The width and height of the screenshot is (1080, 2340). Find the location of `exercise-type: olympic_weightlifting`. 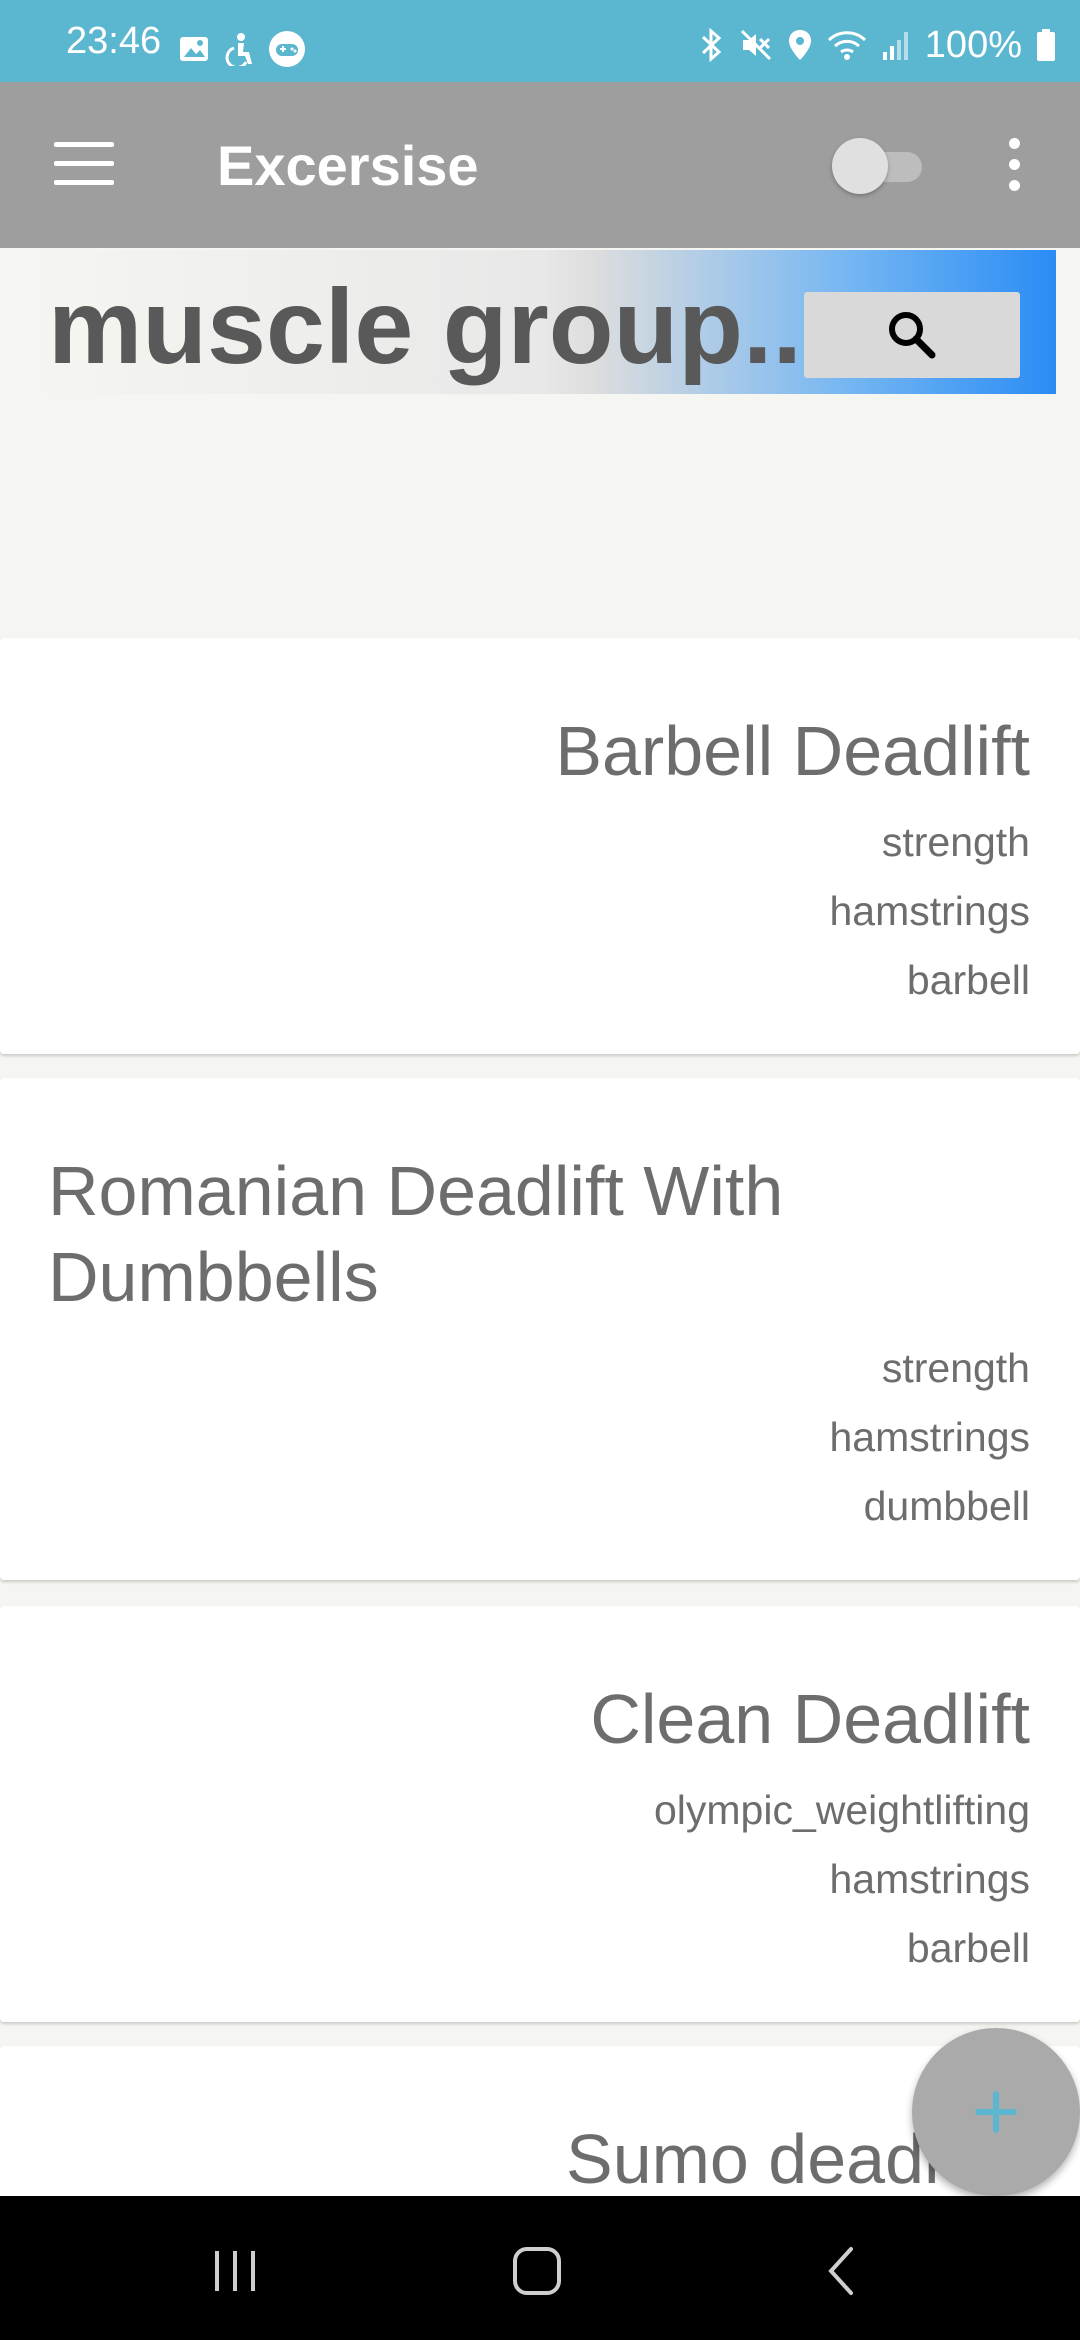

exercise-type: olympic_weightlifting is located at coordinates (841, 1810).